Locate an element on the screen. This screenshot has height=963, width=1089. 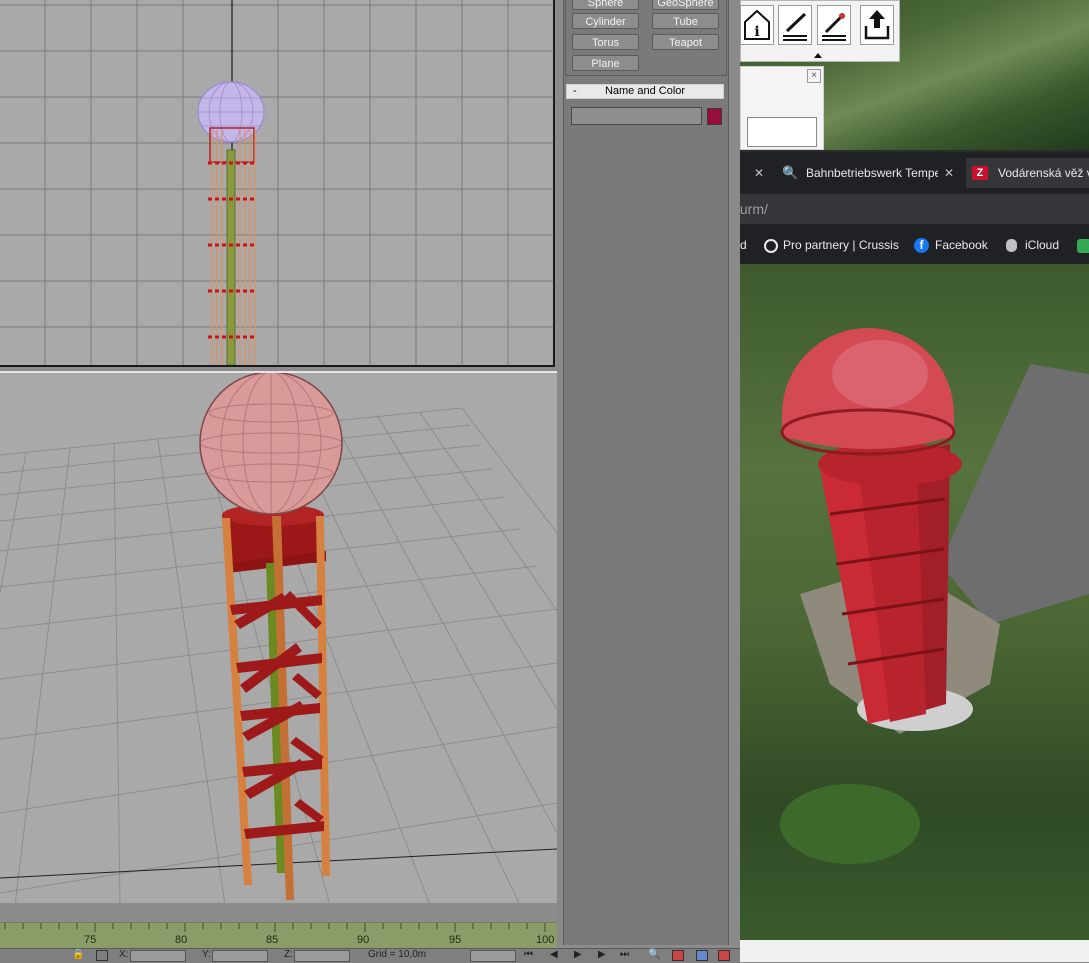
green-site-icon is located at coordinates (1083, 245).